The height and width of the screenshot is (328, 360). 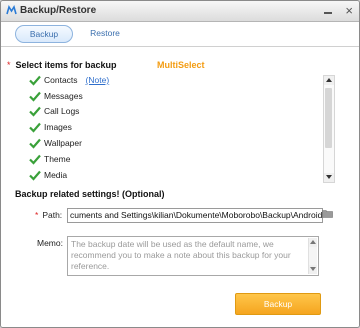 I want to click on tab-bar: Backup Restore, so click(x=180, y=34).